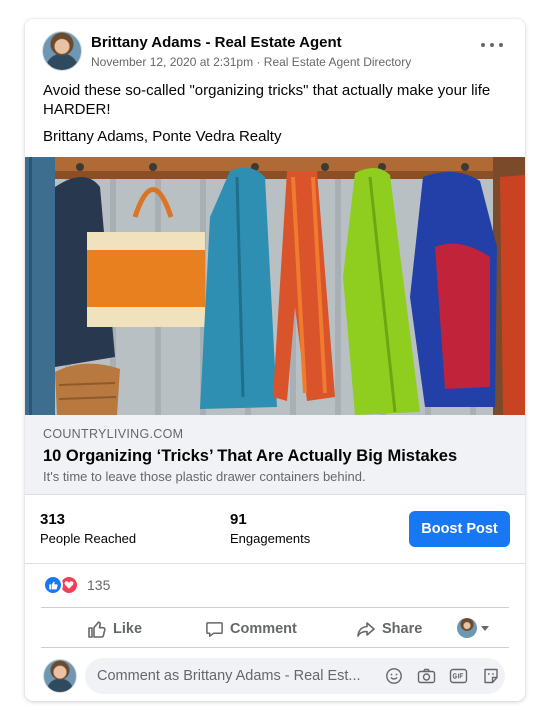  Describe the element at coordinates (99, 585) in the screenshot. I see `reaction-count: 135` at that location.